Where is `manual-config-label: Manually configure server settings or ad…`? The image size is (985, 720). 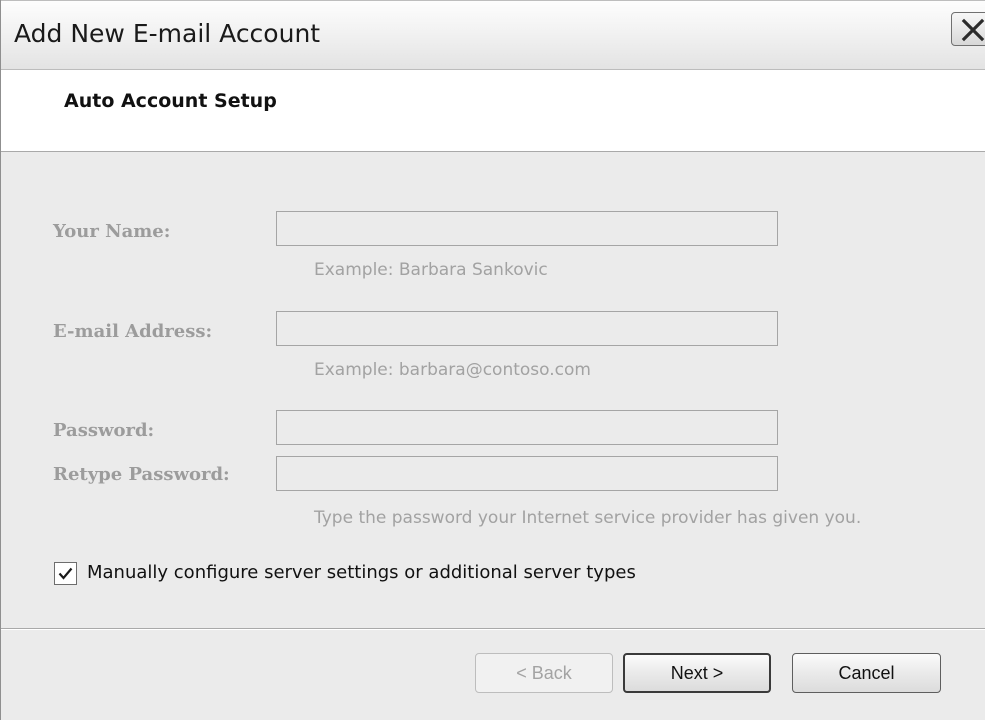 manual-config-label: Manually configure server settings or ad… is located at coordinates (361, 572).